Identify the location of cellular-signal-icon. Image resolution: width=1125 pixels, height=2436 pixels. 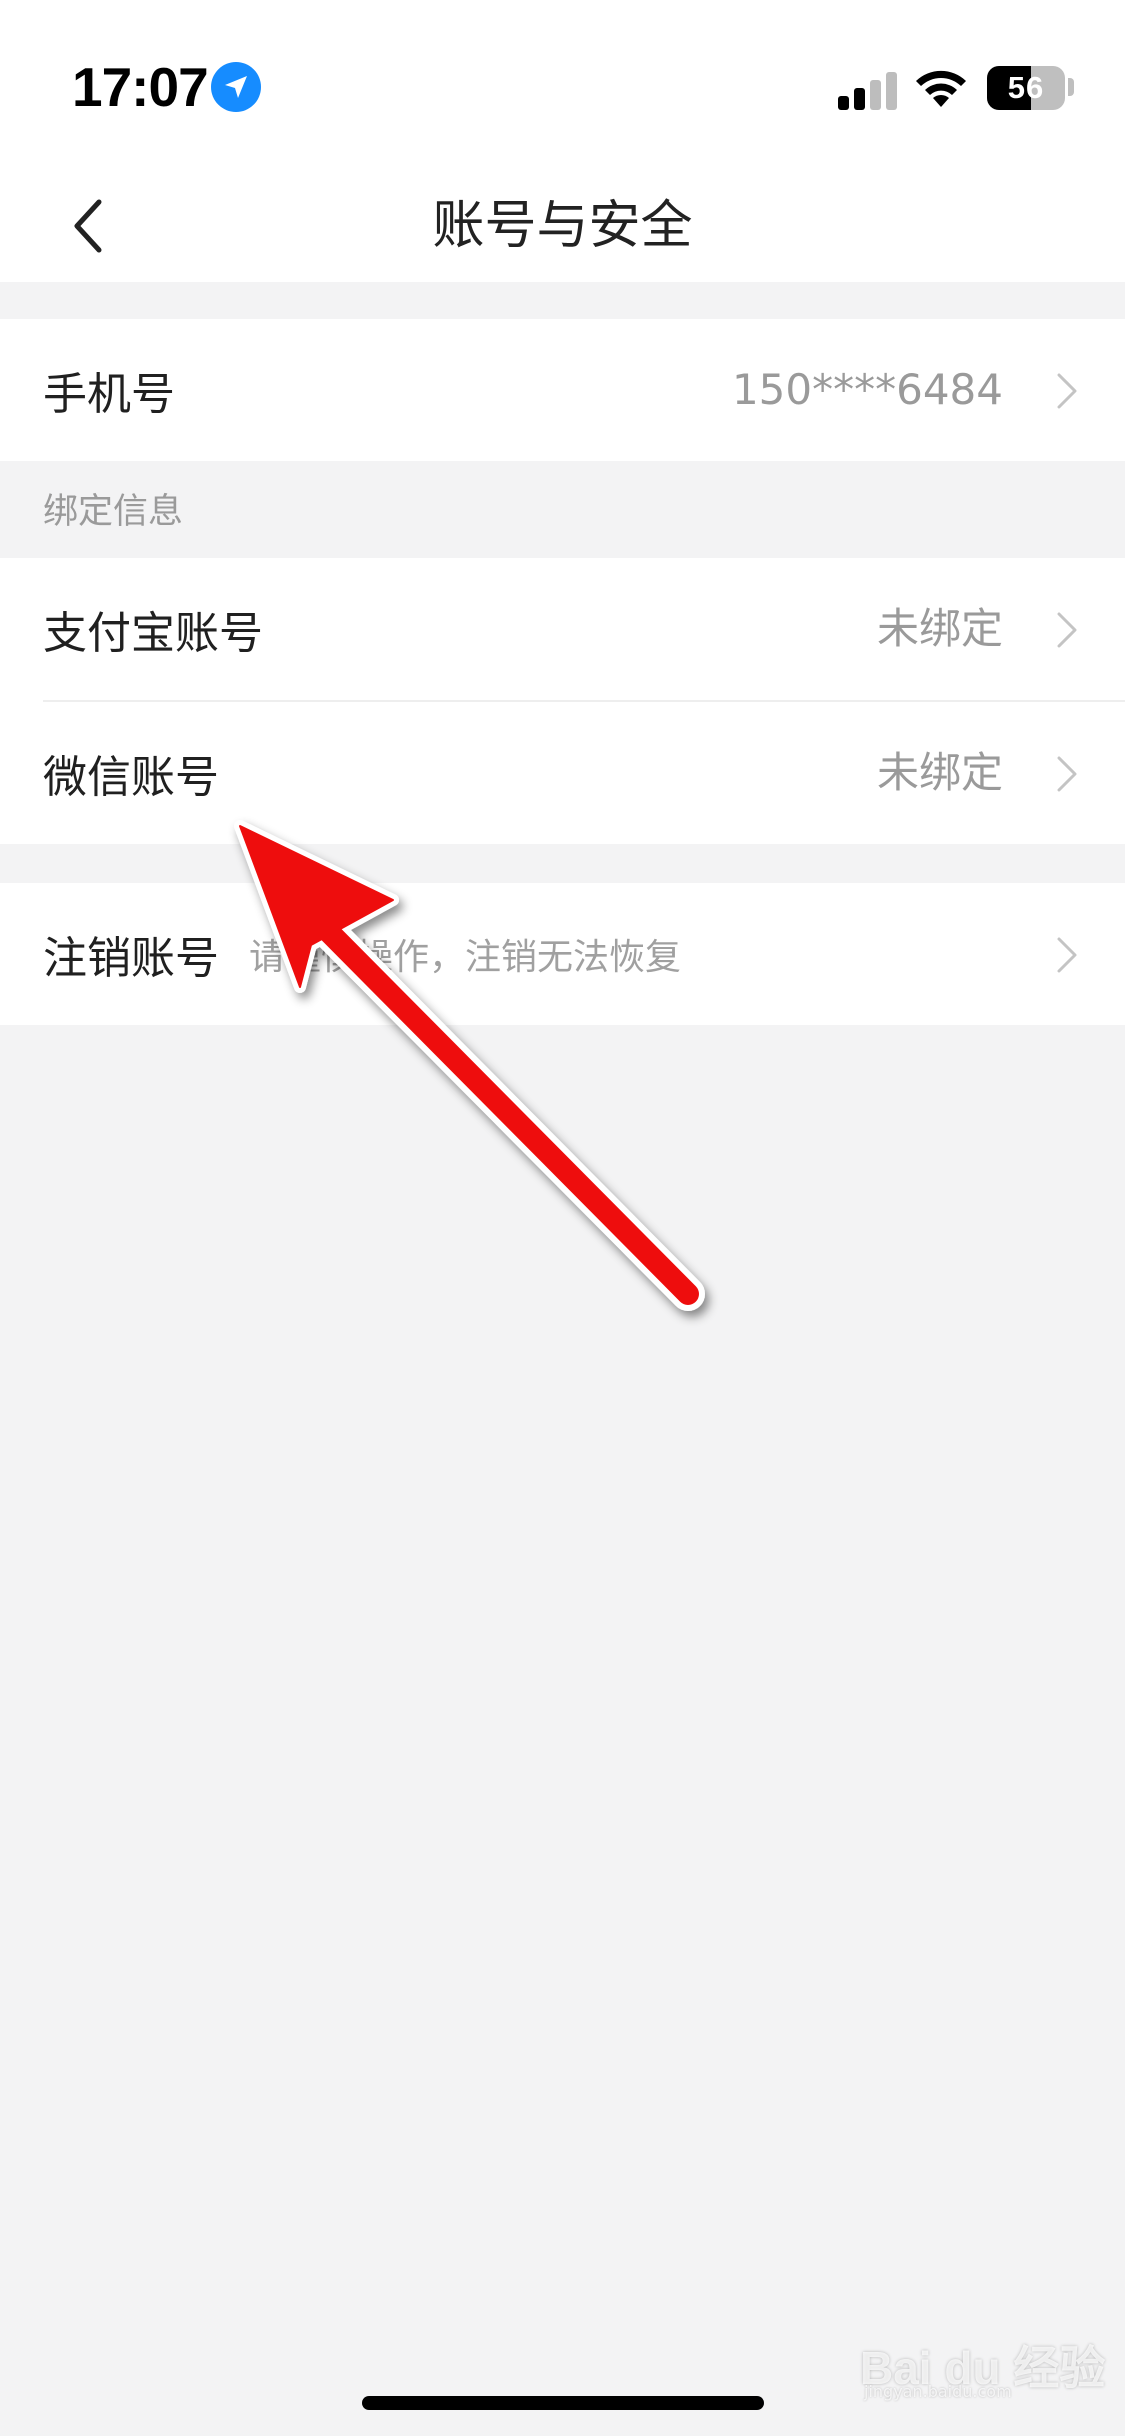
(867, 91).